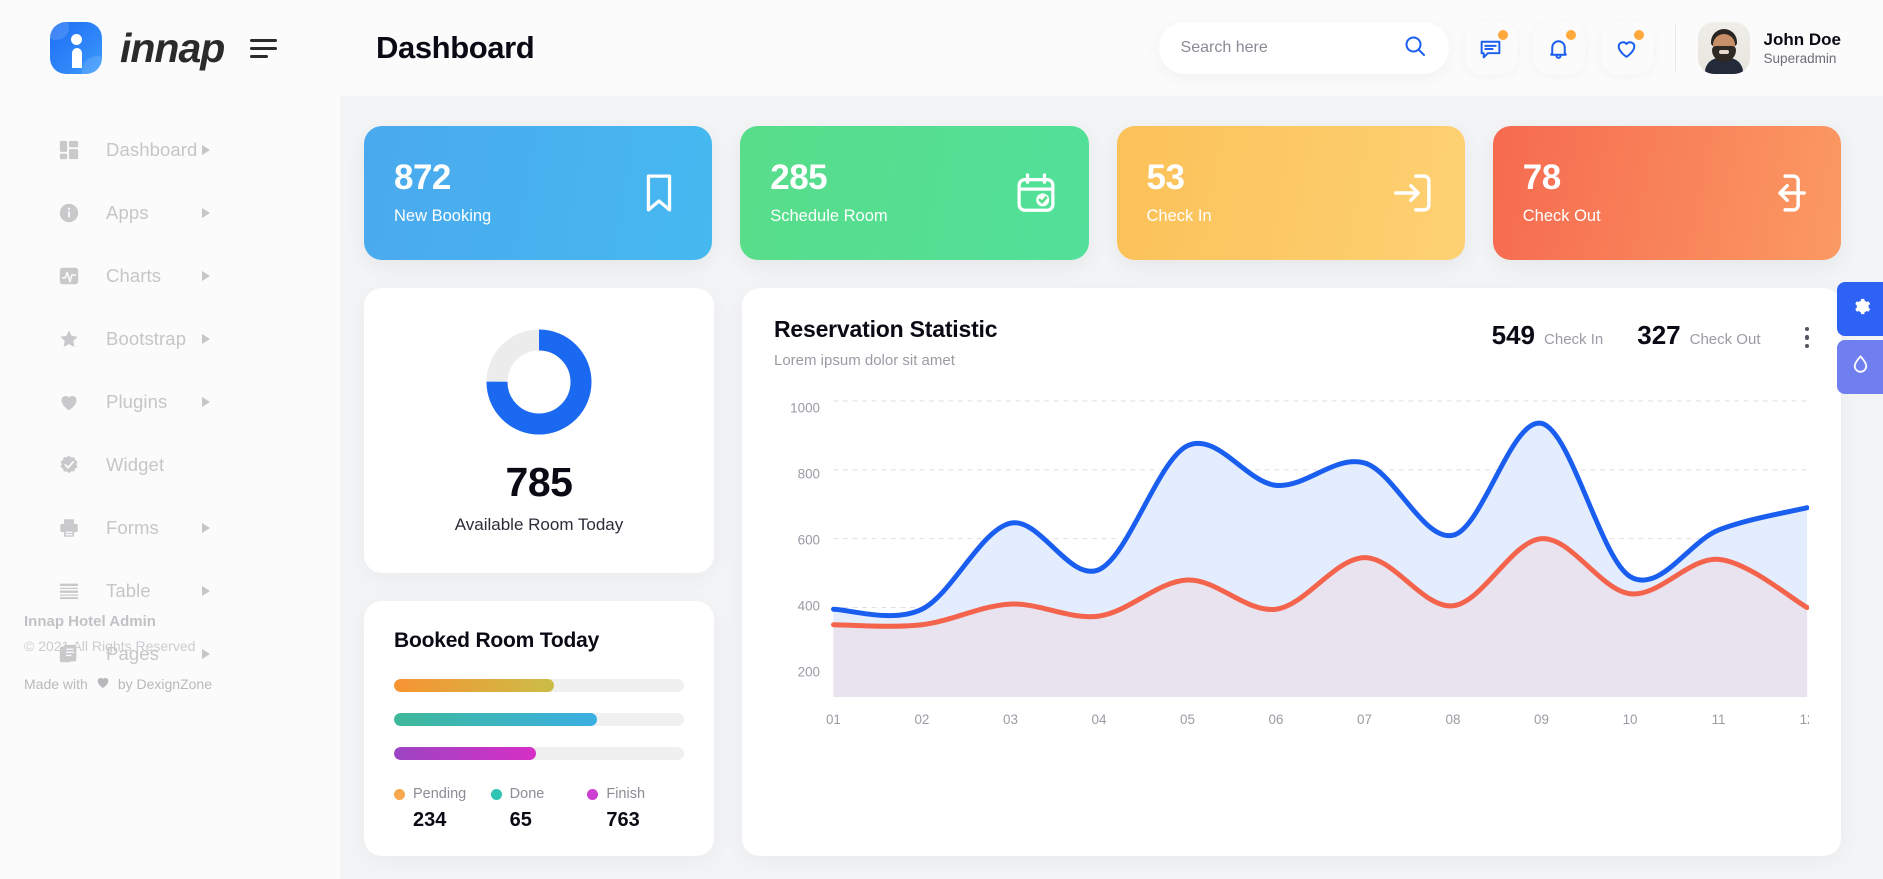  I want to click on booked-room-title: Booked Room Today, so click(497, 640).